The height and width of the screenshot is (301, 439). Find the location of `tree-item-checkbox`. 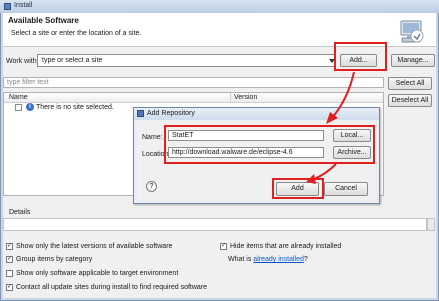

tree-item-checkbox is located at coordinates (18, 107).